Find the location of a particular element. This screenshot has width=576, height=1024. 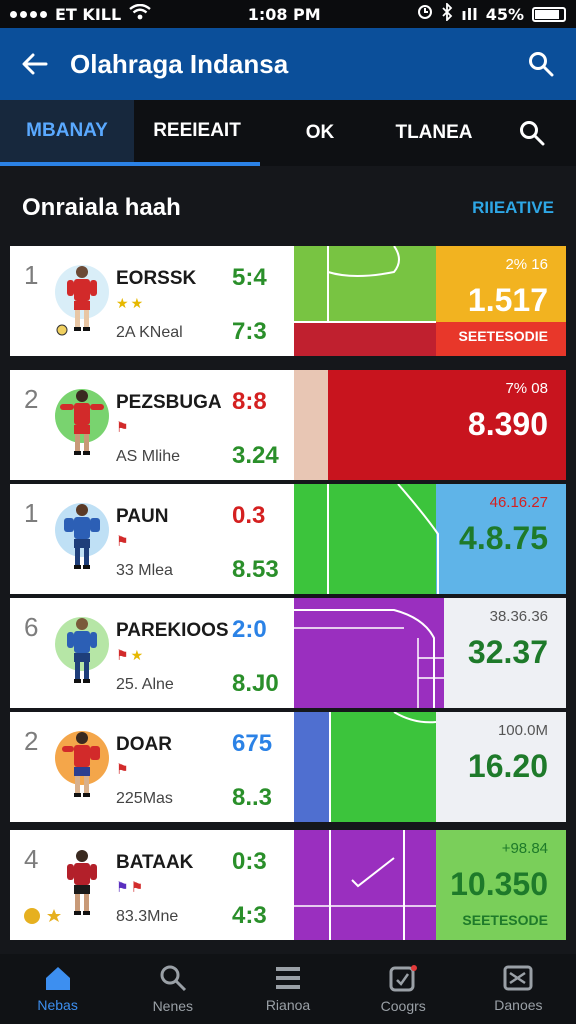

tab-bar: MBANAY REEIEAIT OK TLANEA is located at coordinates (288, 133).